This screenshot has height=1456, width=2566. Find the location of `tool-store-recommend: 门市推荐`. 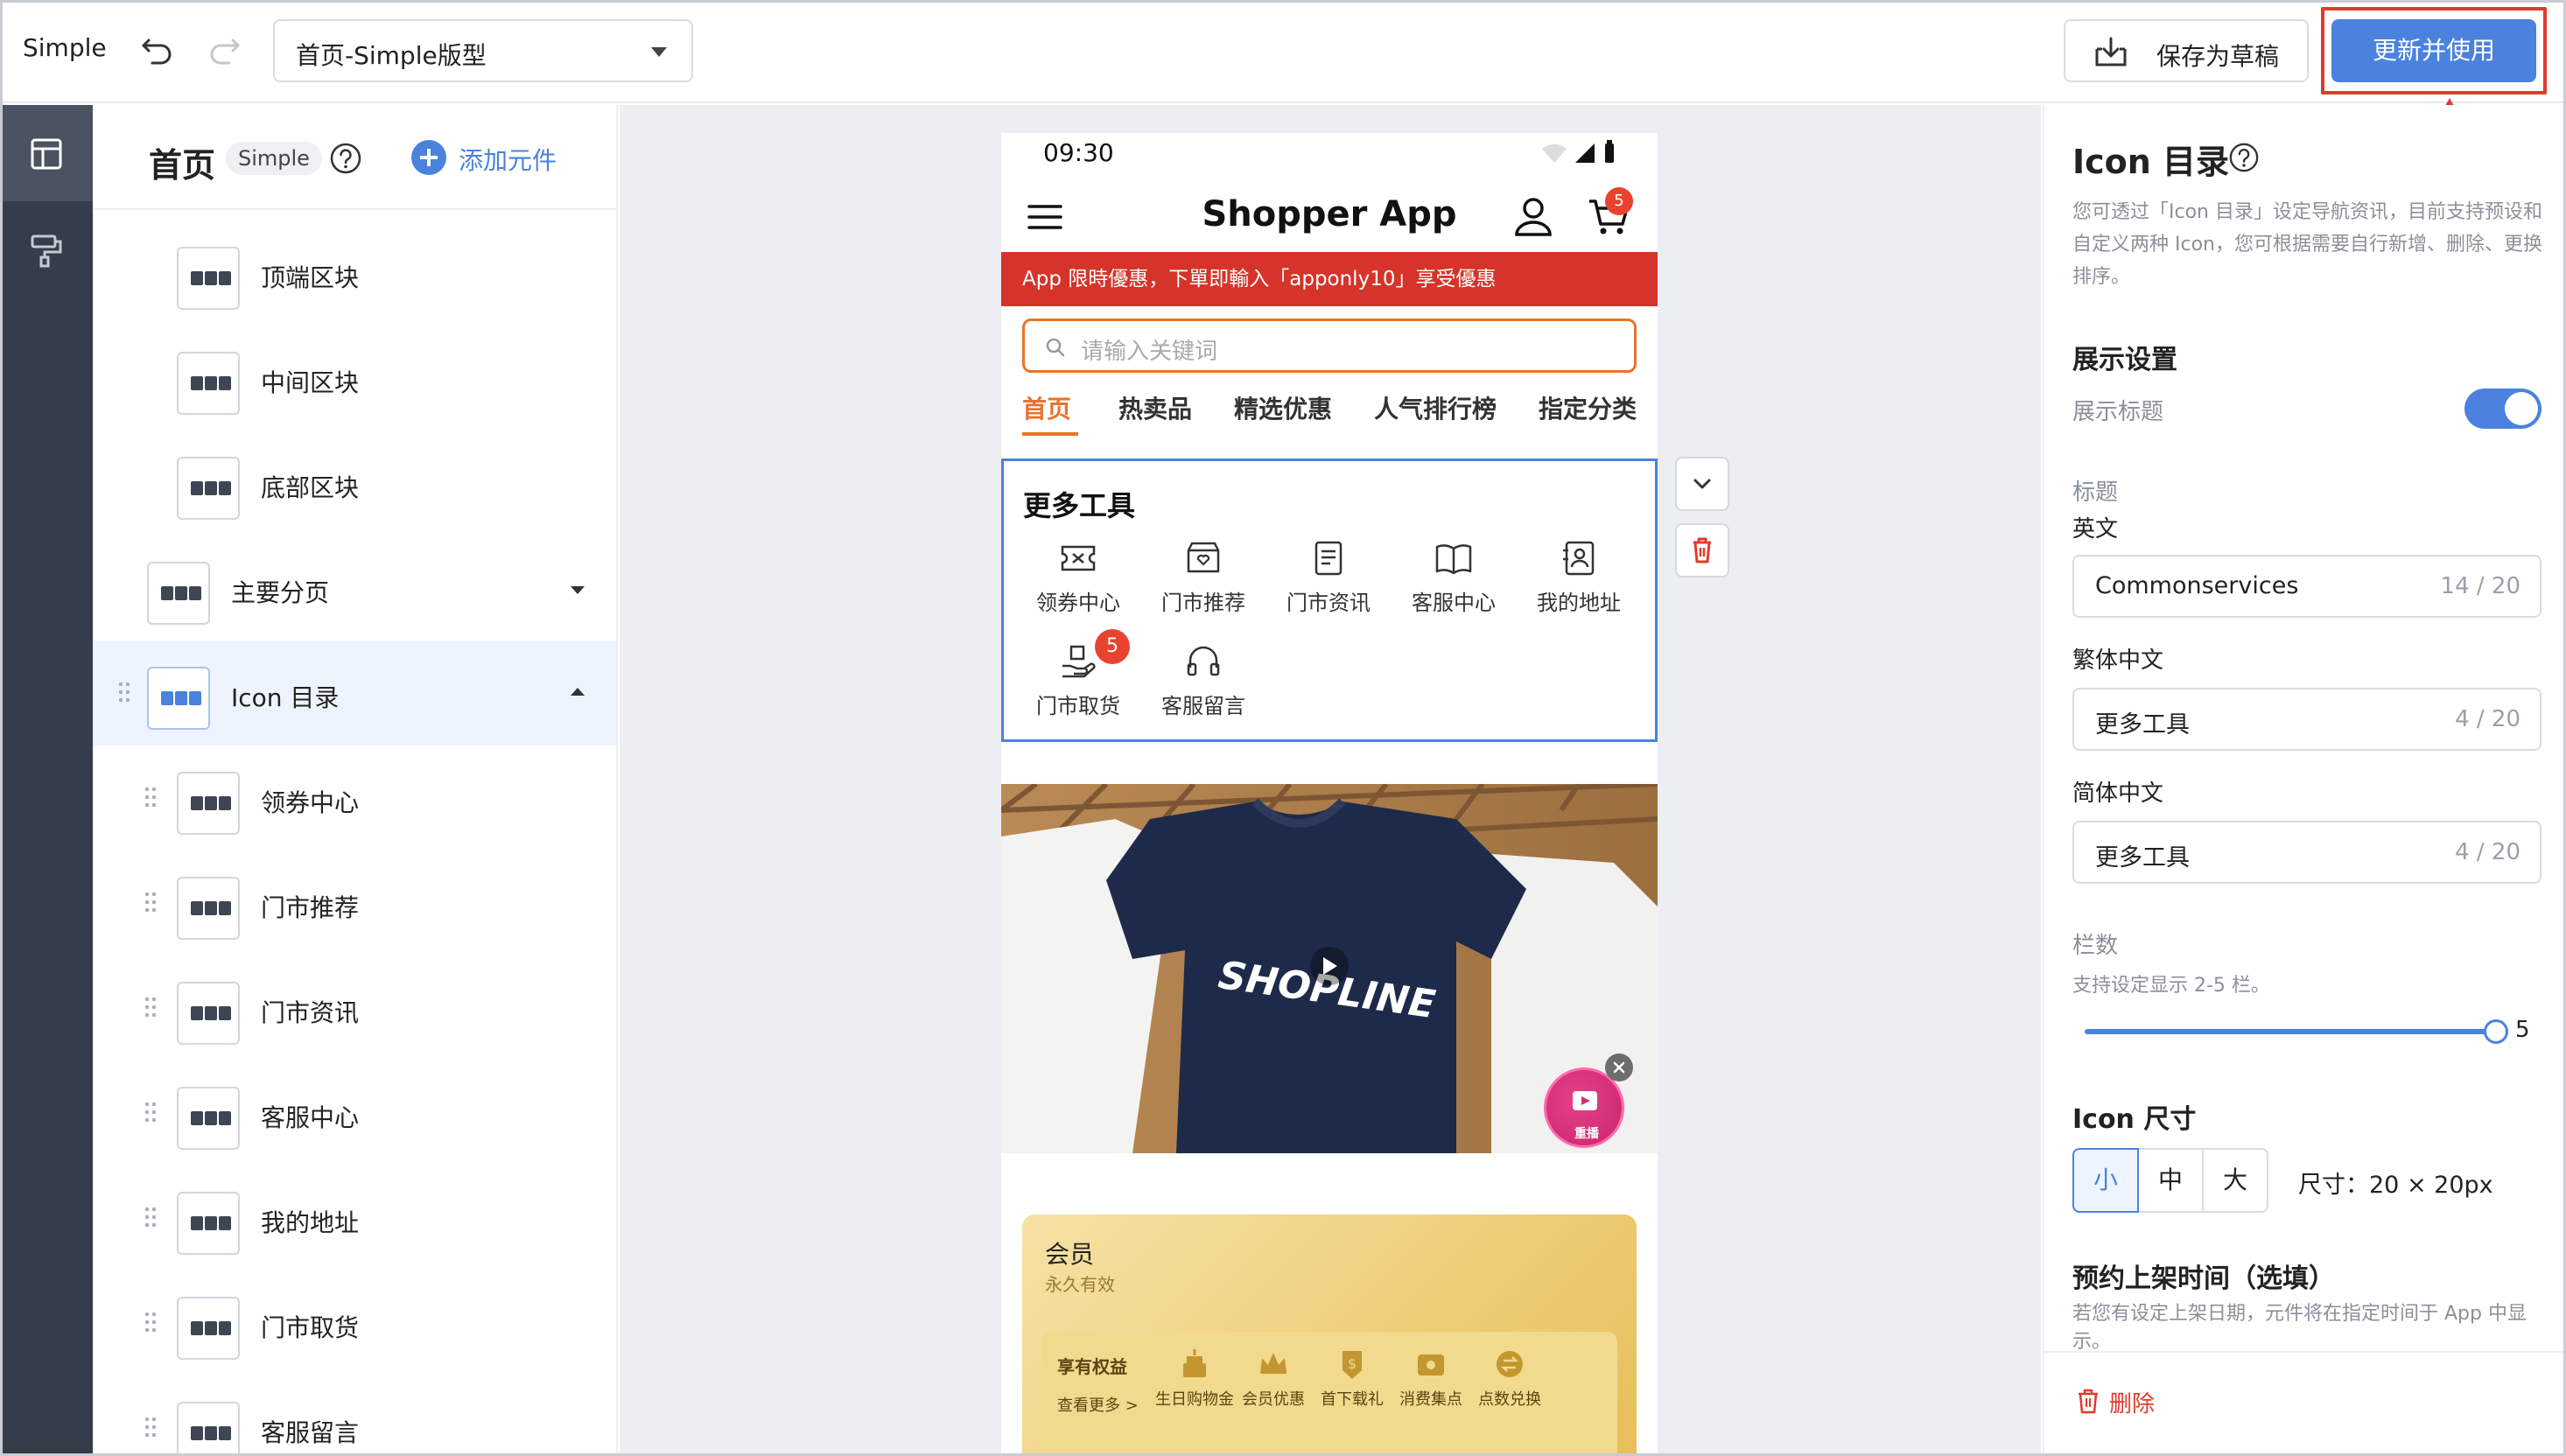

tool-store-recommend: 门市推荐 is located at coordinates (1203, 577).